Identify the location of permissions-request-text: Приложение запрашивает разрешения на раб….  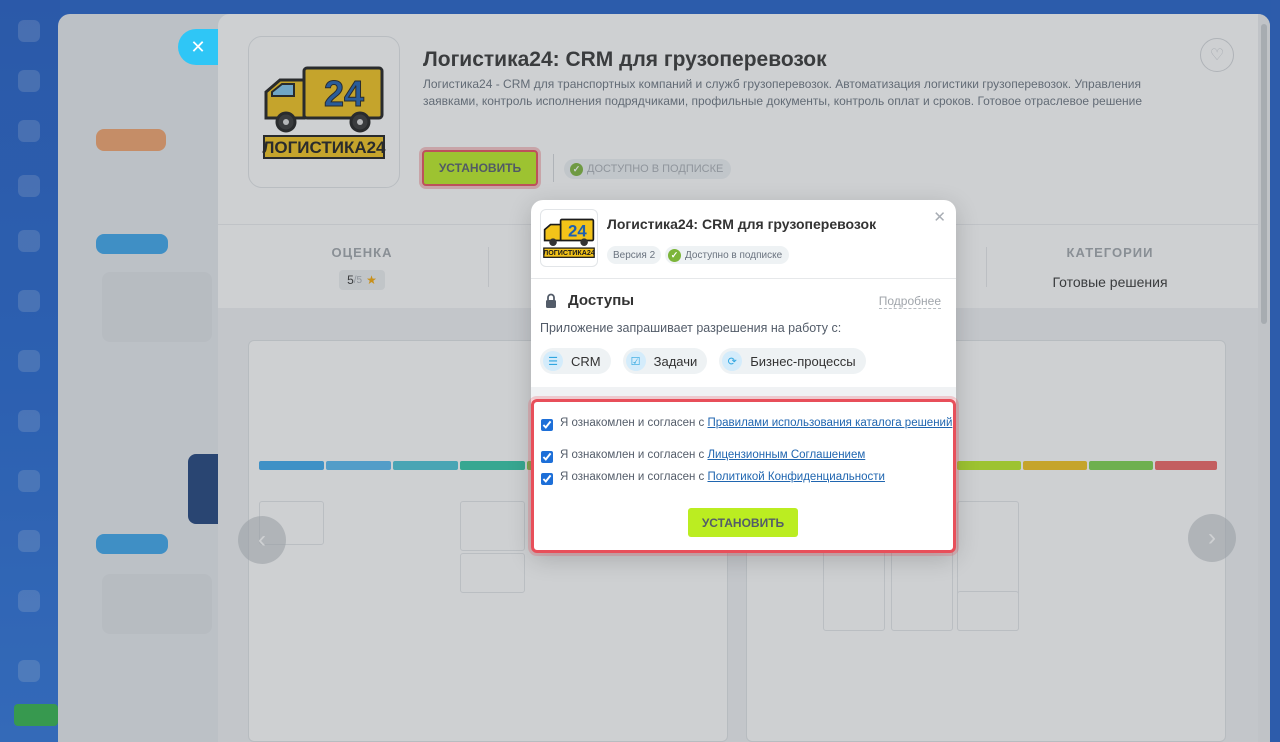
(691, 328).